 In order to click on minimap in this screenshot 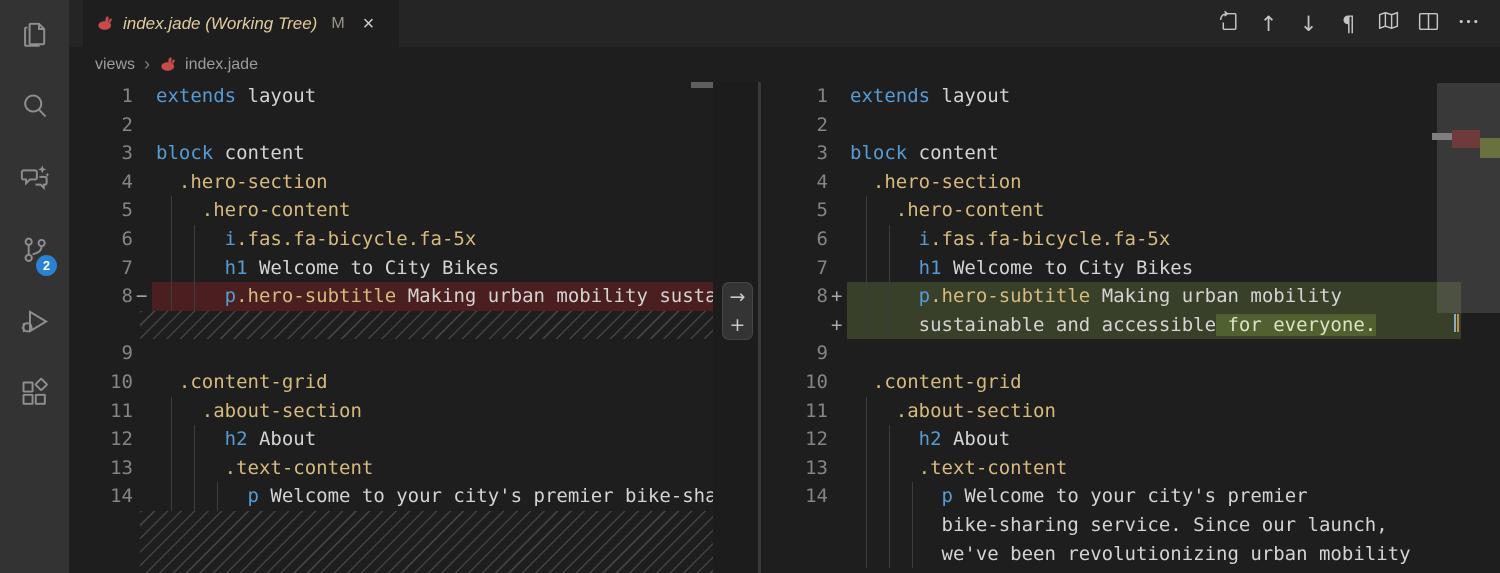, I will do `click(1466, 327)`.